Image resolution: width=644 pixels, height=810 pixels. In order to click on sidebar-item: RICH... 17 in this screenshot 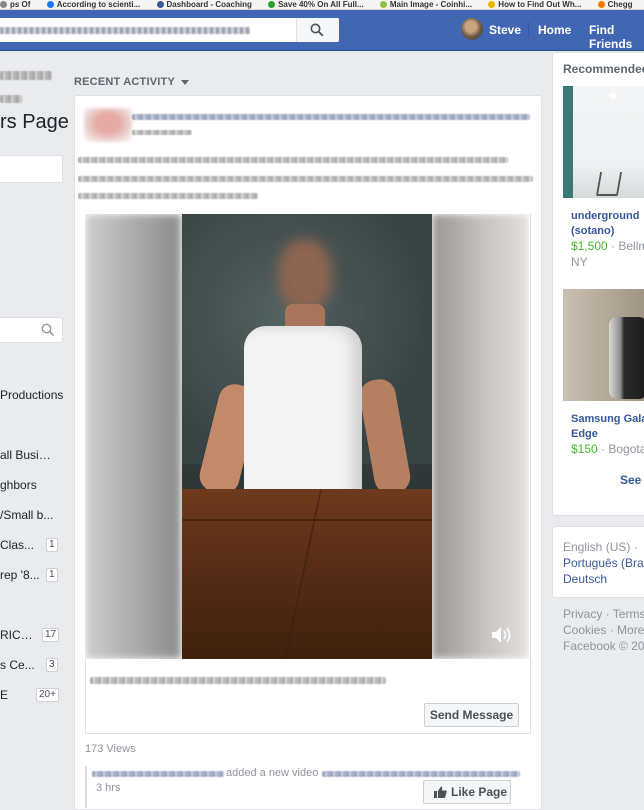, I will do `click(33, 636)`.